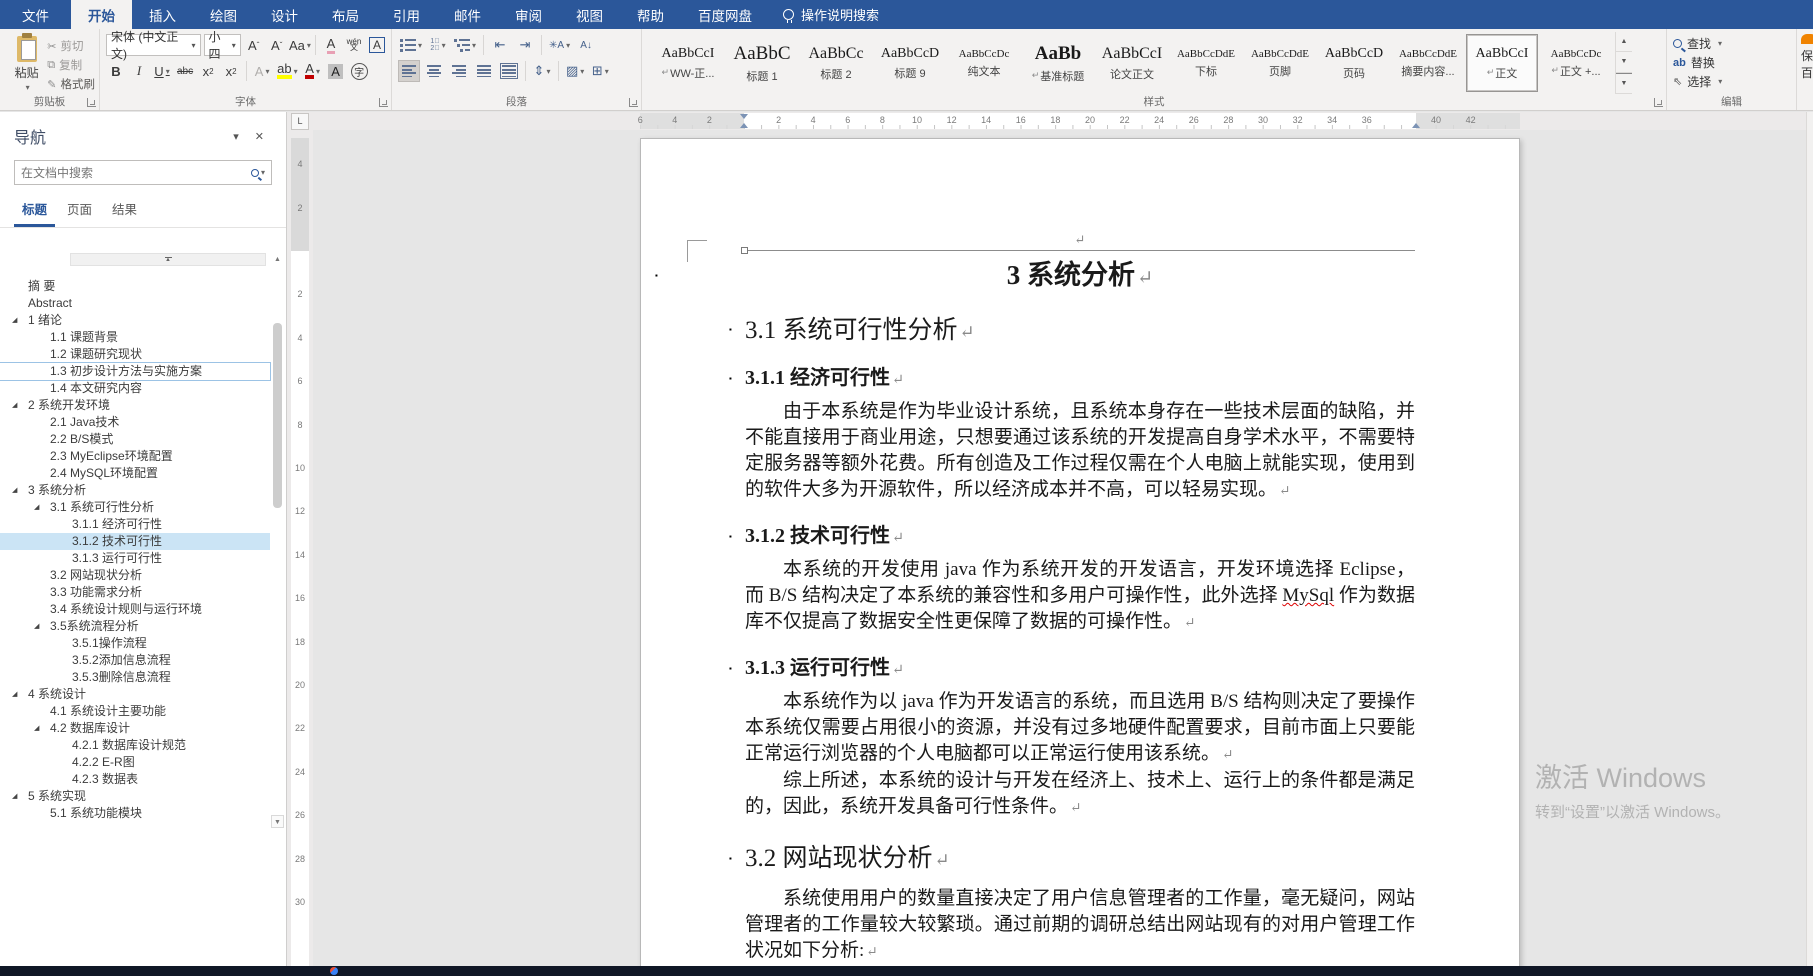 Image resolution: width=1813 pixels, height=976 pixels. I want to click on outline-item: 3.2 网站现状分析, so click(135, 575).